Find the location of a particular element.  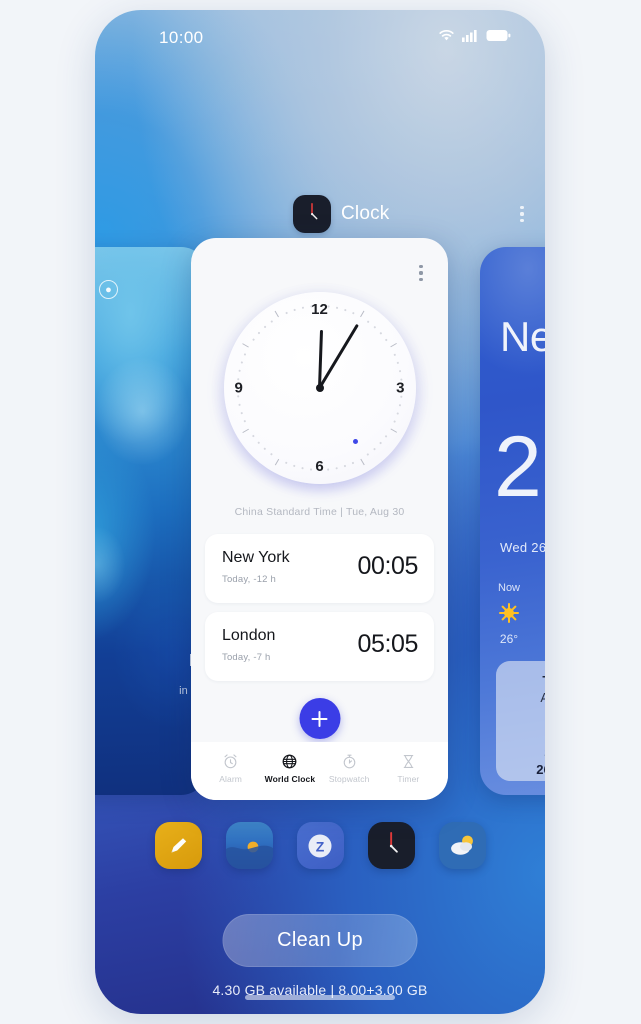

weather-hourly-list: Now 26° 11: is located at coordinates (521, 614).